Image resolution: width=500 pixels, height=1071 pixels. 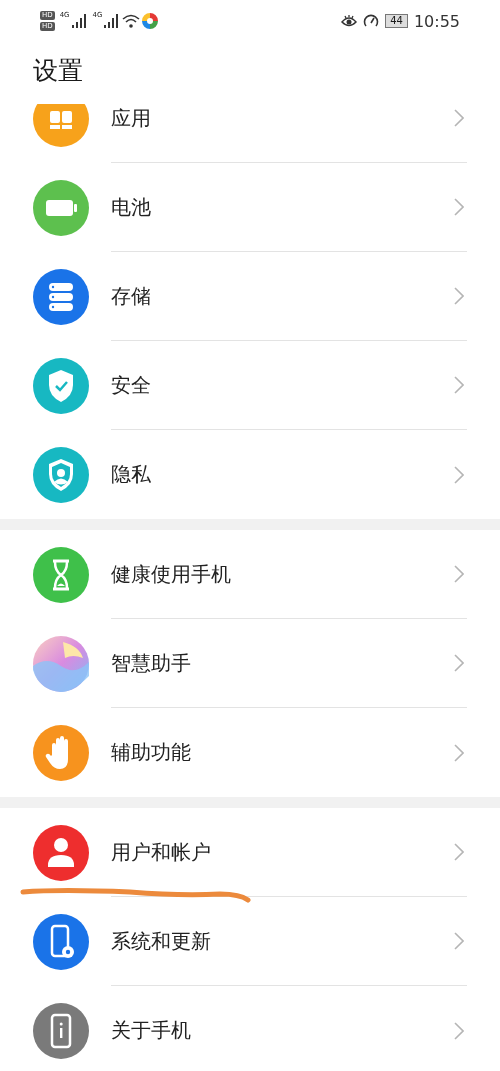 What do you see at coordinates (436, 21) in the screenshot?
I see `clock-time: 10:55` at bounding box center [436, 21].